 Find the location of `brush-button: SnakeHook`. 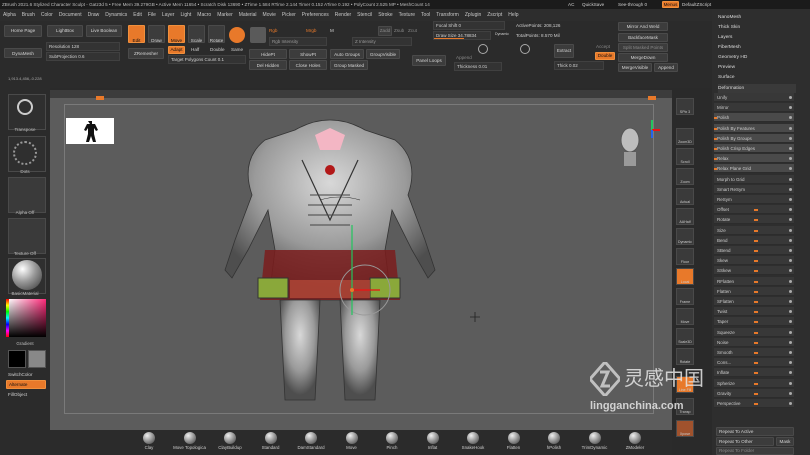

brush-button: SnakeHook is located at coordinates (473, 443).